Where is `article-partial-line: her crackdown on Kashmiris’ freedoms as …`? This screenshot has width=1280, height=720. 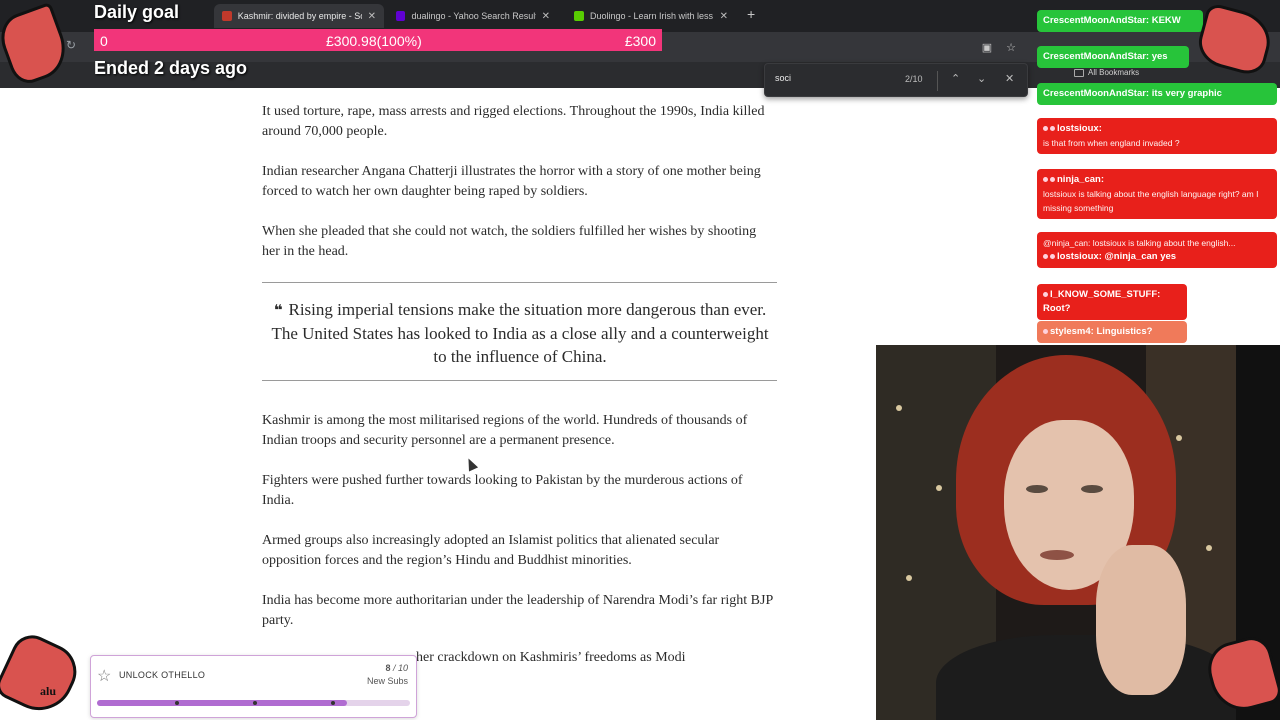 article-partial-line: her crackdown on Kashmiris’ freedoms as … is located at coordinates (551, 657).